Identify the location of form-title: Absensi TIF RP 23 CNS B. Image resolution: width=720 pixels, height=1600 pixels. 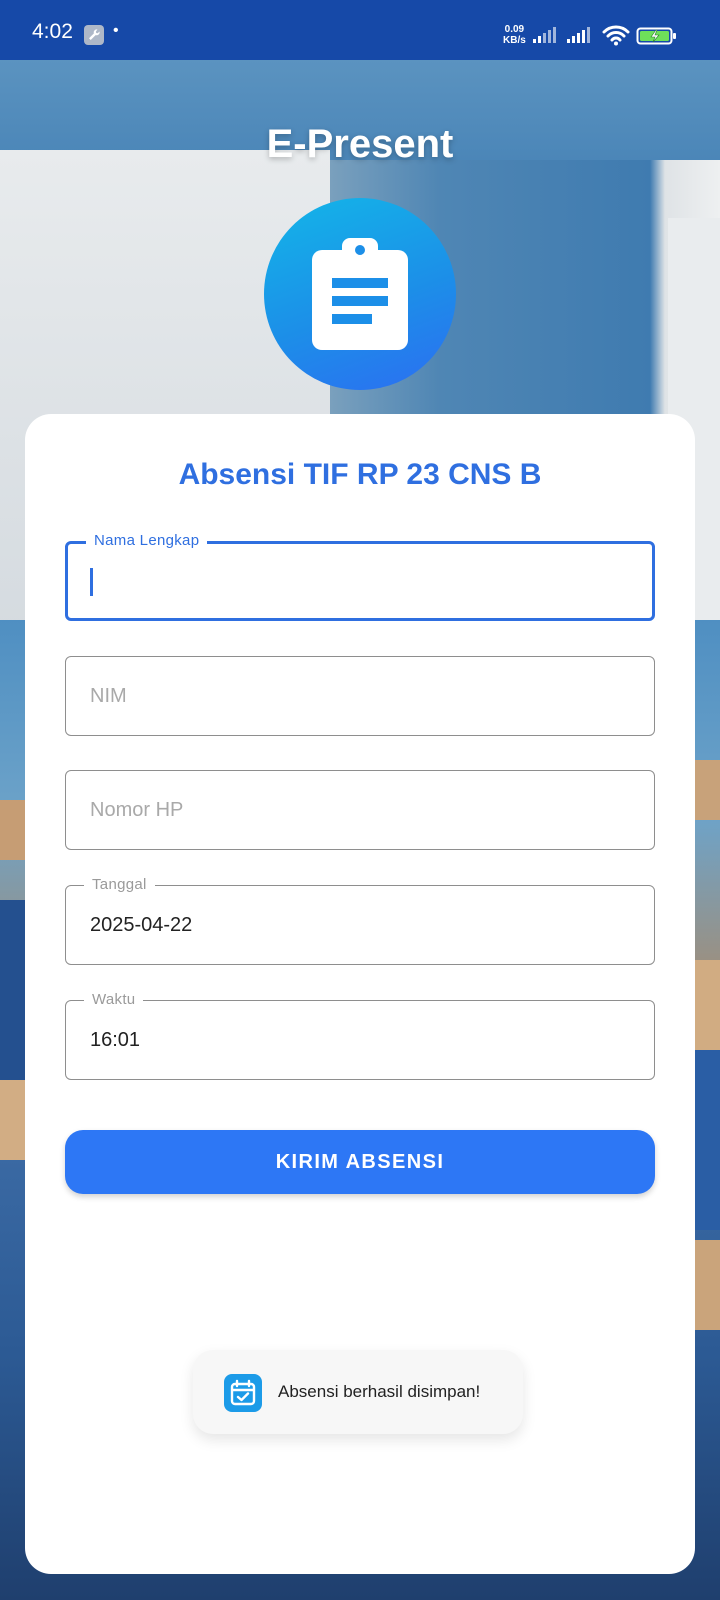
(360, 474).